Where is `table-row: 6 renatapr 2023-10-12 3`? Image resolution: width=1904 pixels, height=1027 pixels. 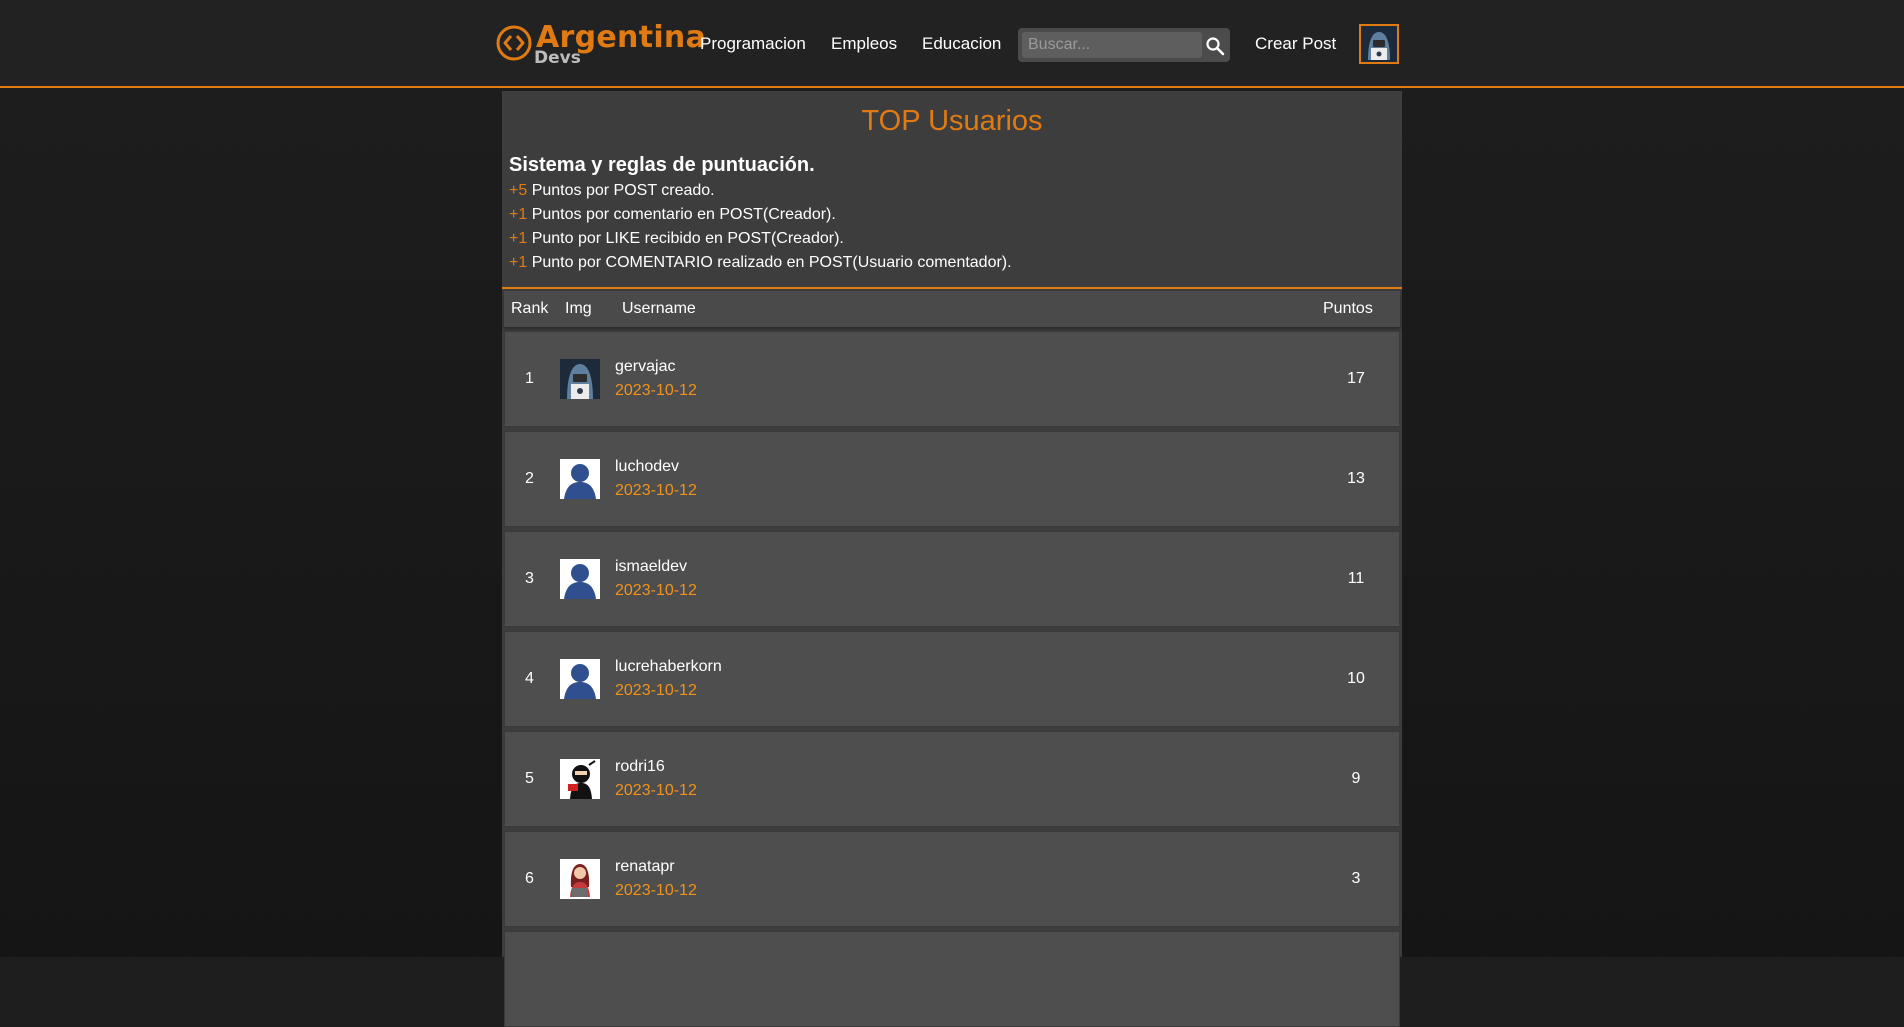 table-row: 6 renatapr 2023-10-12 3 is located at coordinates (952, 879).